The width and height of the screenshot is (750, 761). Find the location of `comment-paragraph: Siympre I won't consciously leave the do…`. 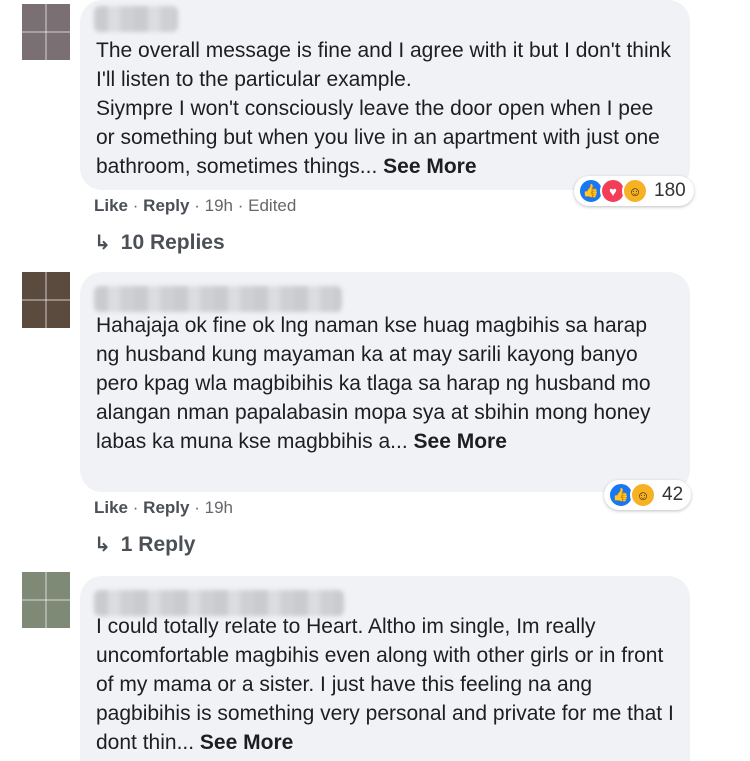

comment-paragraph: Siympre I won't consciously leave the do… is located at coordinates (386, 137).